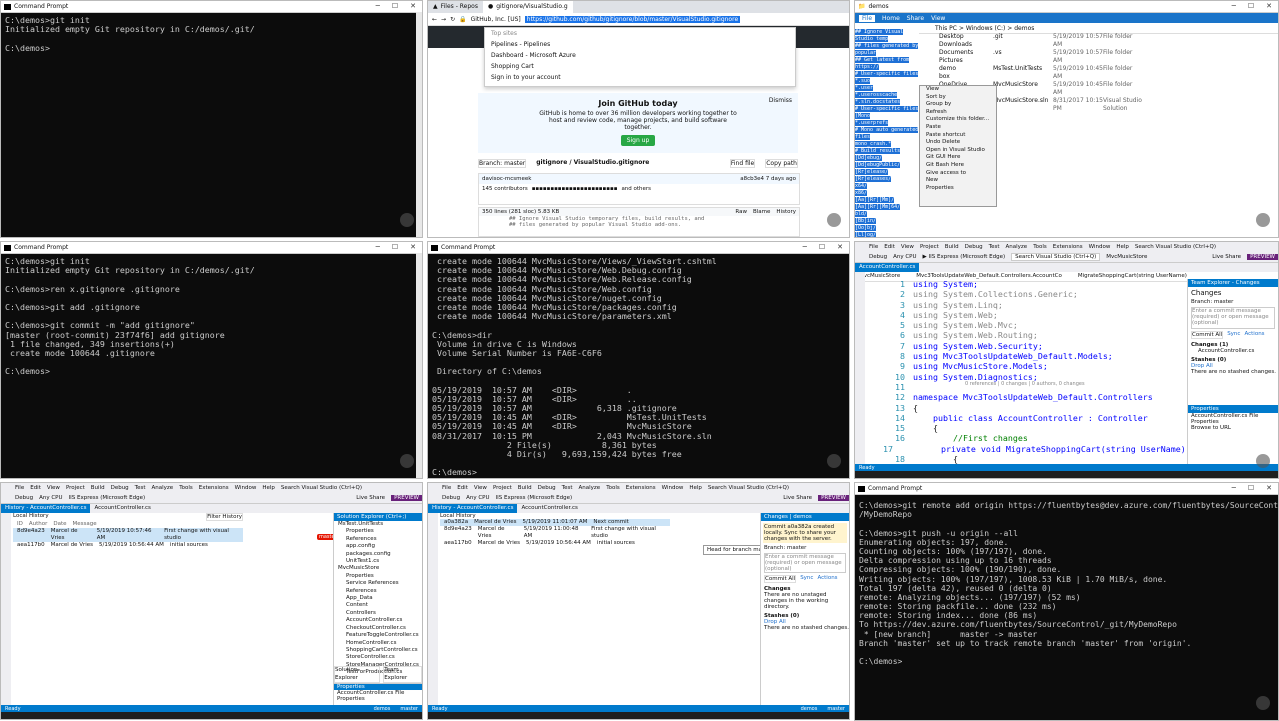 Image resolution: width=1279 pixels, height=721 pixels. I want to click on solution-item: AccountController.cs, so click(378, 620).